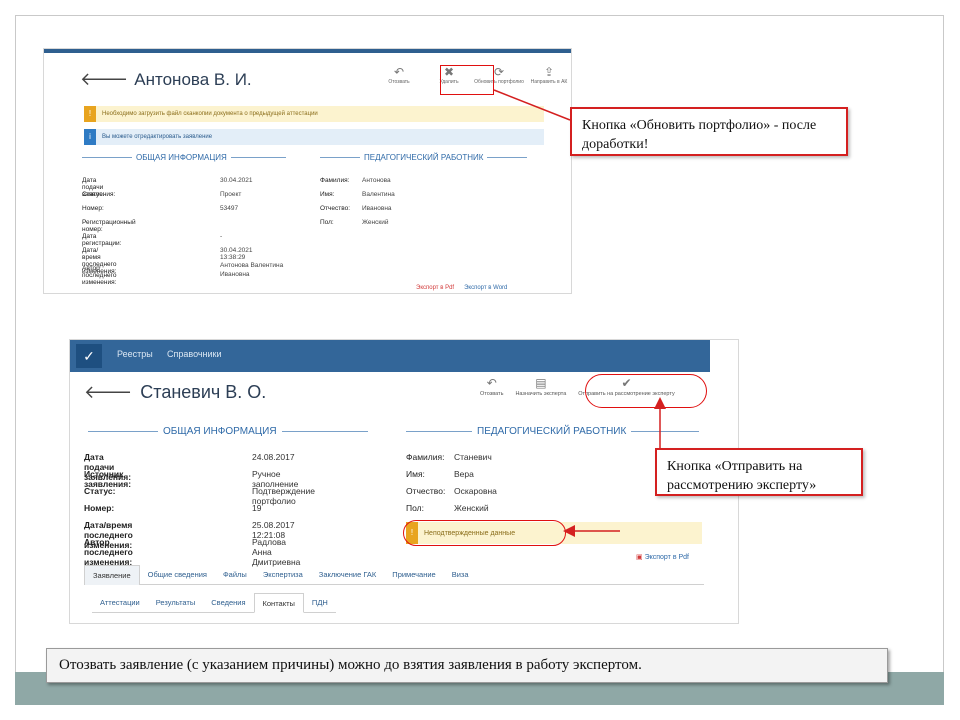 The image size is (960, 720). What do you see at coordinates (120, 603) in the screenshot?
I see `subtab-certifications: Аттестации` at bounding box center [120, 603].